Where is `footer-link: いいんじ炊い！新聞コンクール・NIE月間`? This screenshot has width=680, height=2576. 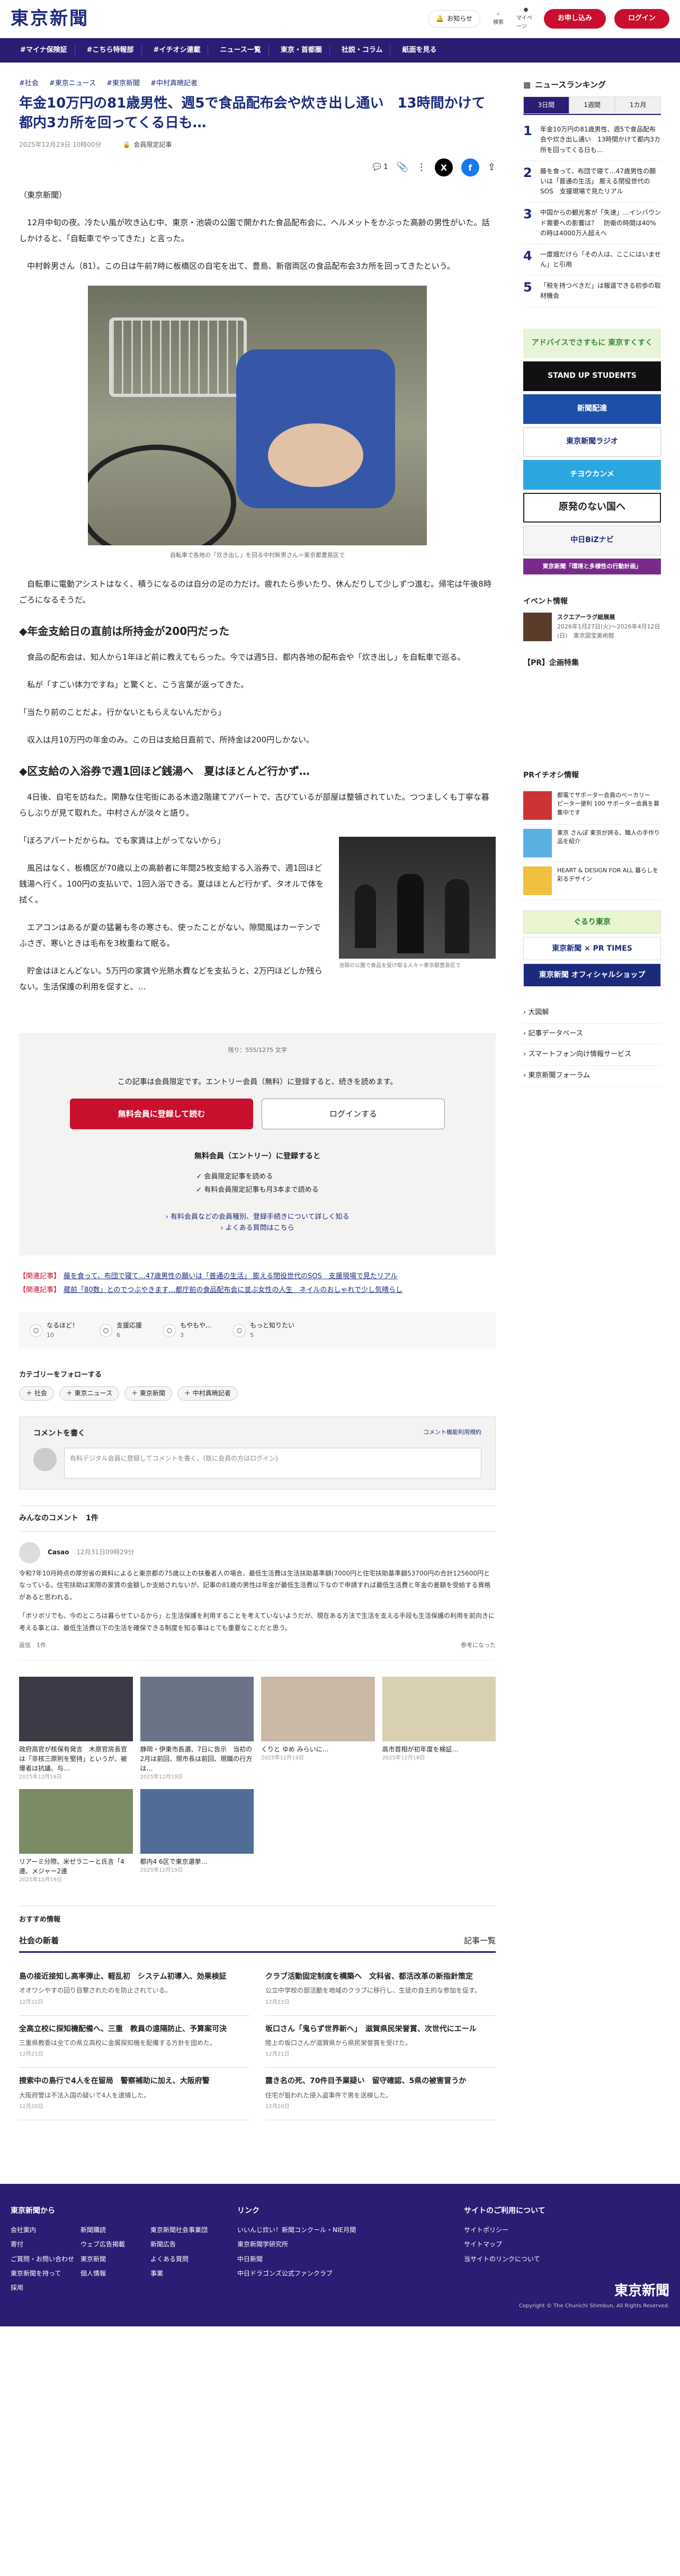
footer-link: いいんじ炊い！新聞コンクール・NIE月間 is located at coordinates (340, 2230).